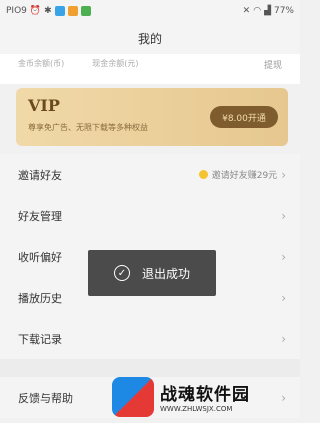 The width and height of the screenshot is (320, 423). Describe the element at coordinates (150, 174) in the screenshot. I see `menu-item-invite-friends: 邀请好友 邀请好友赚29元 ›` at that location.